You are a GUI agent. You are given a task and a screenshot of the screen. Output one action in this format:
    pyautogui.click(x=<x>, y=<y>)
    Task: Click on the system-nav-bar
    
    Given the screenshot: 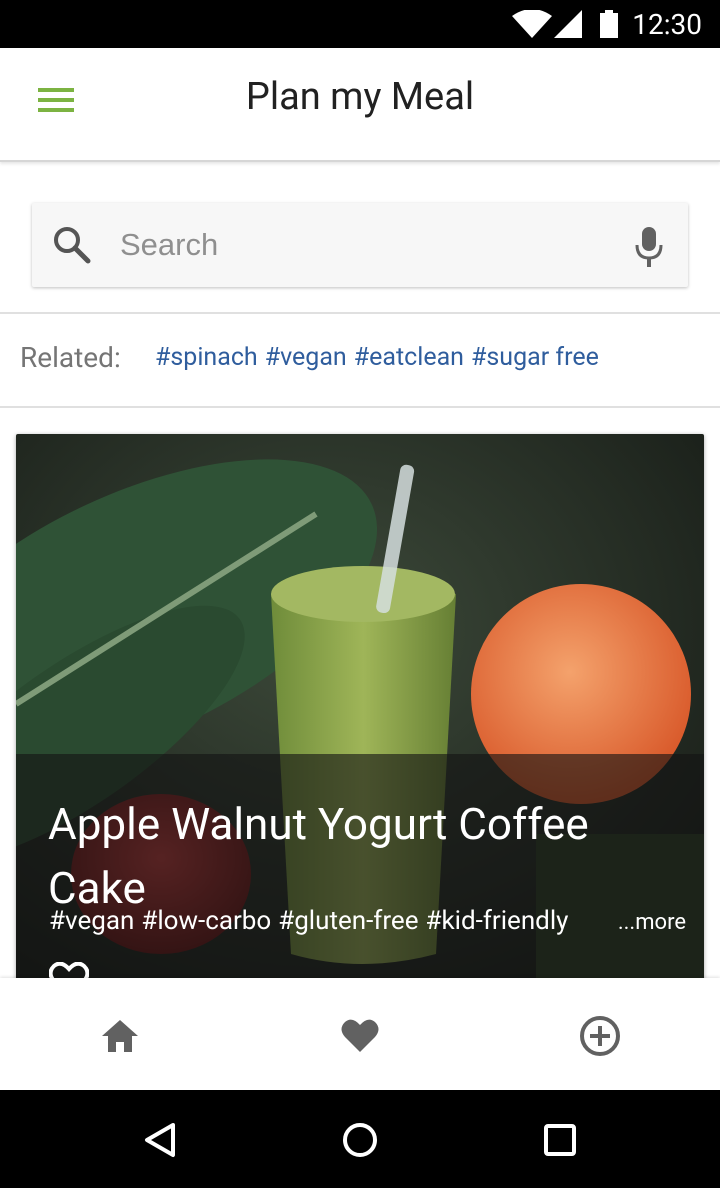 What is the action you would take?
    pyautogui.click(x=360, y=1139)
    